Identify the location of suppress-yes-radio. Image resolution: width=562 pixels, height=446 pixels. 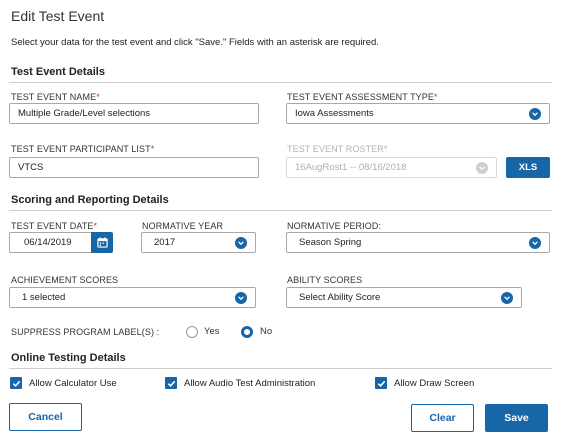
(192, 332).